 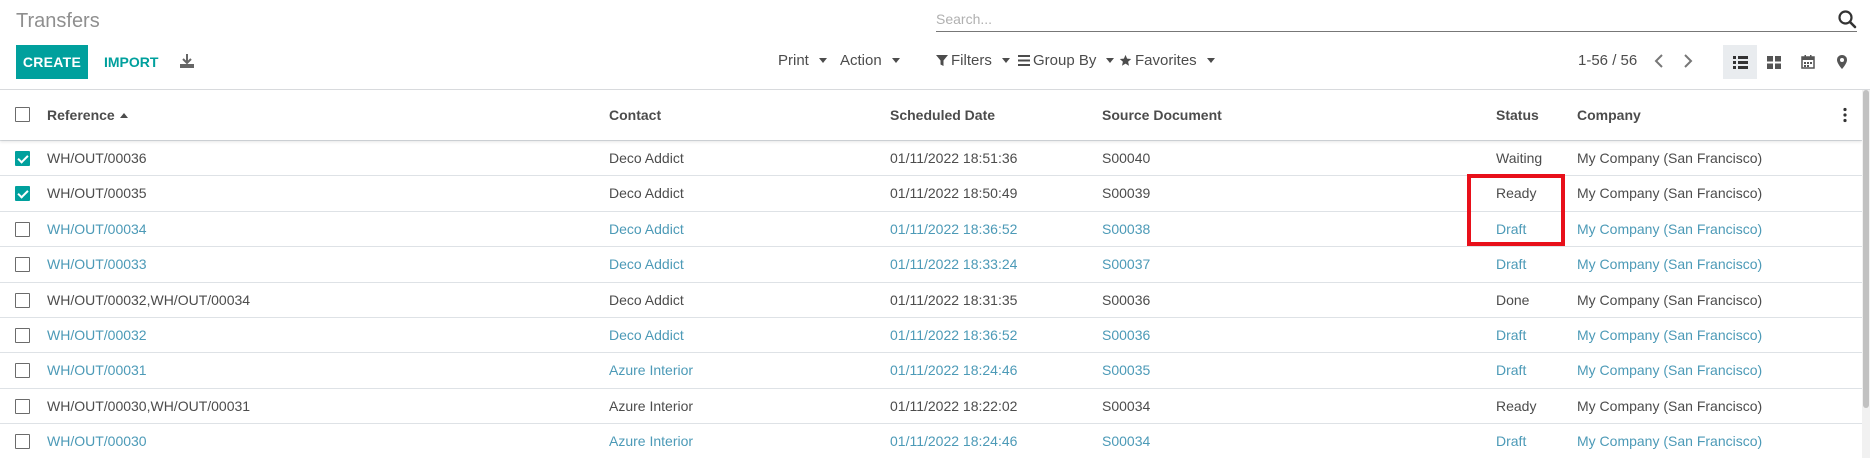 What do you see at coordinates (22, 114) in the screenshot?
I see `select-all-checkbox` at bounding box center [22, 114].